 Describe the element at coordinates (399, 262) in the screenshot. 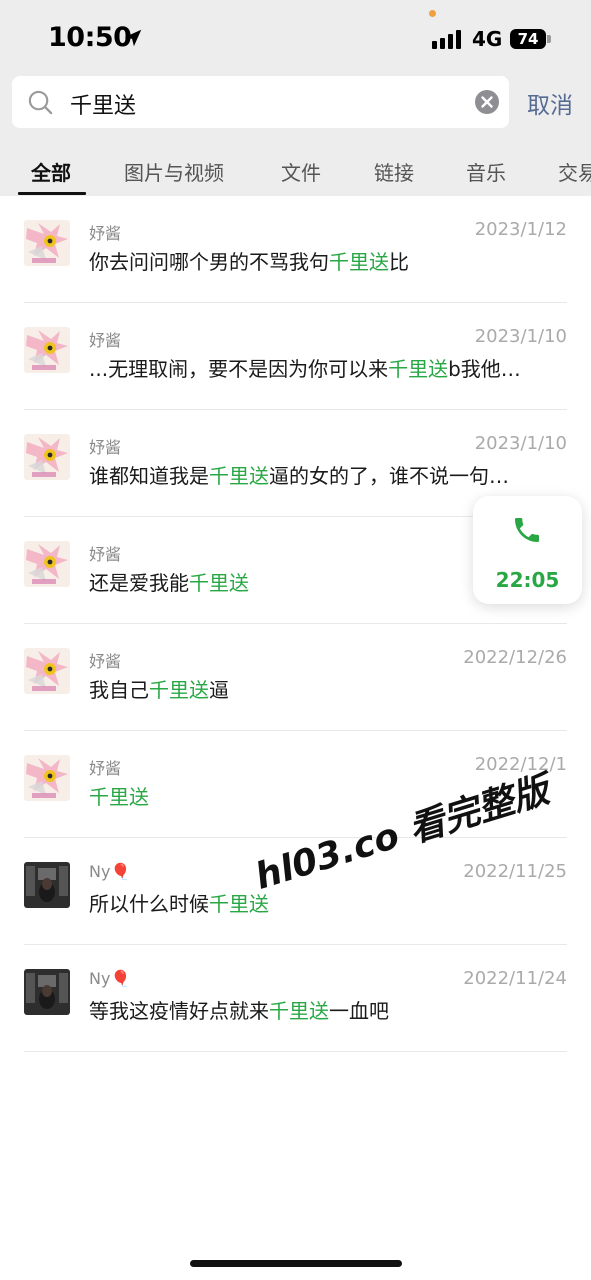

I see `snippet-text: 比` at that location.